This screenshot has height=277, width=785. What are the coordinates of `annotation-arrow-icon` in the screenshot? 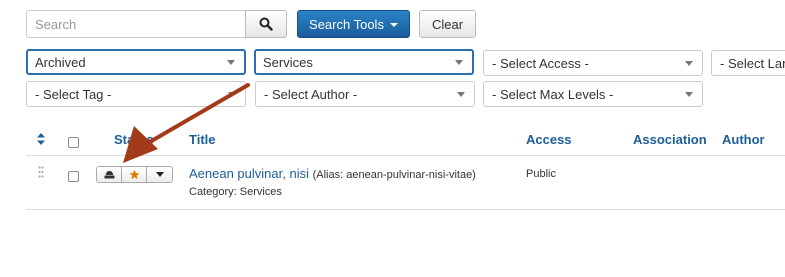 It's located at (186, 123).